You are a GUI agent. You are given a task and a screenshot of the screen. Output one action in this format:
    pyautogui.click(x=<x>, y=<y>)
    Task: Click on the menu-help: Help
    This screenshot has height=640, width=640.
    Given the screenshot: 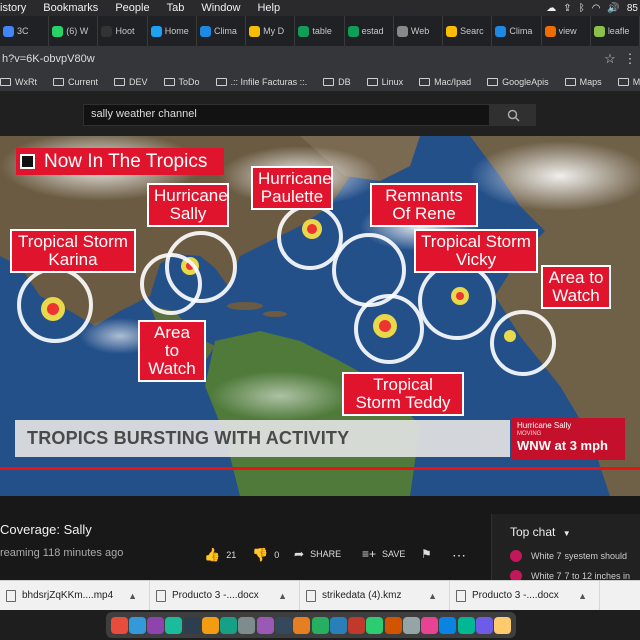 What is the action you would take?
    pyautogui.click(x=268, y=8)
    